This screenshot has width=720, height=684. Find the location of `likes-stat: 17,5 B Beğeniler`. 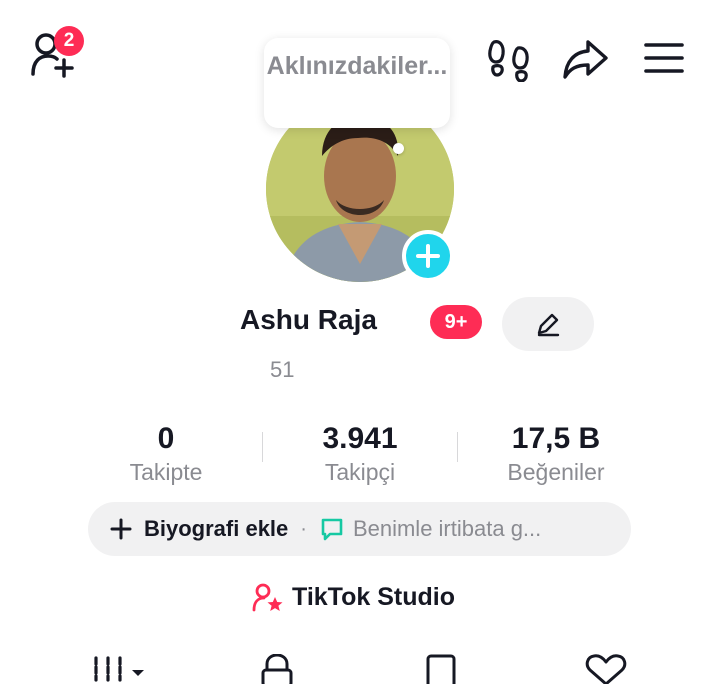

likes-stat: 17,5 B Beğeniler is located at coordinates (556, 453).